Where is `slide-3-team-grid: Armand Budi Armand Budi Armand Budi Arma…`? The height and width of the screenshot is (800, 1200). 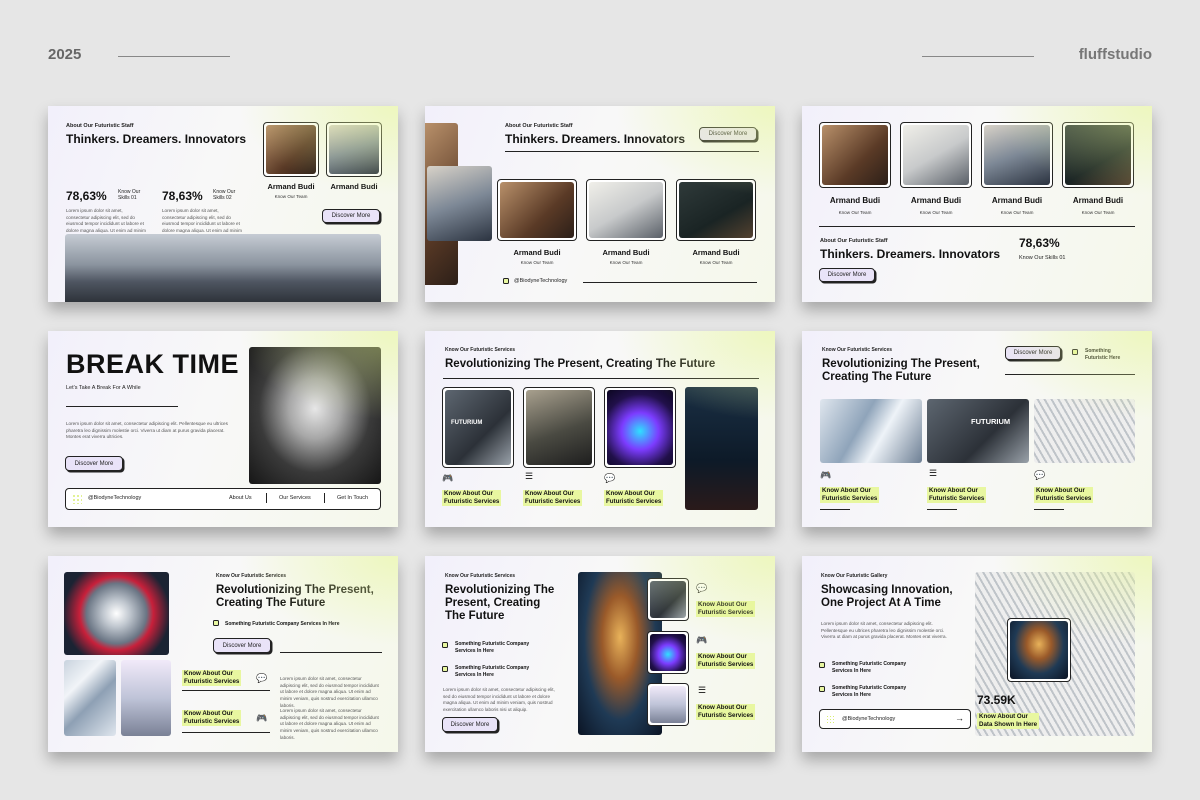
slide-3-team-grid: Armand Budi Armand Budi Armand Budi Arma… is located at coordinates (977, 204).